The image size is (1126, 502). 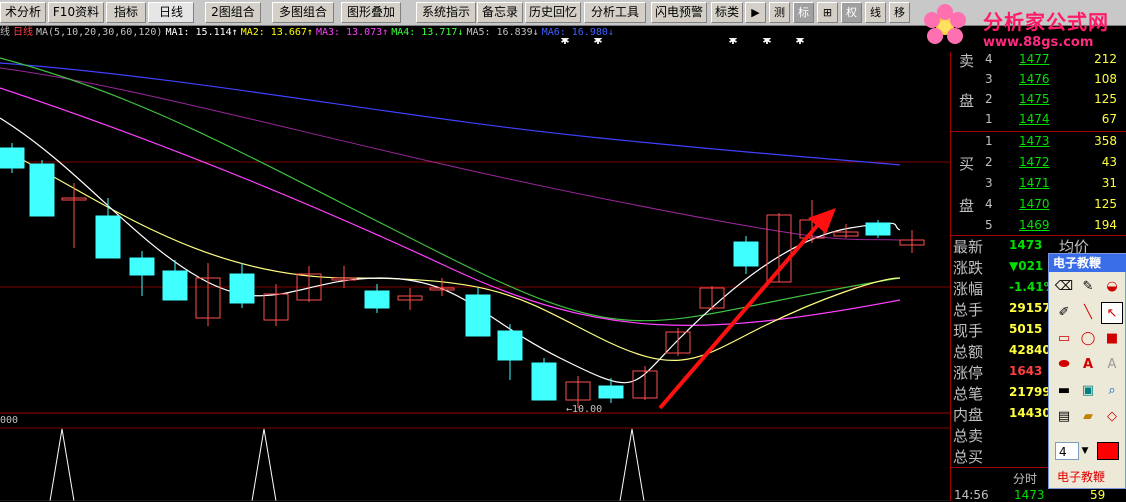 What do you see at coordinates (967, 101) in the screenshot?
I see `sell-side-label: 盘` at bounding box center [967, 101].